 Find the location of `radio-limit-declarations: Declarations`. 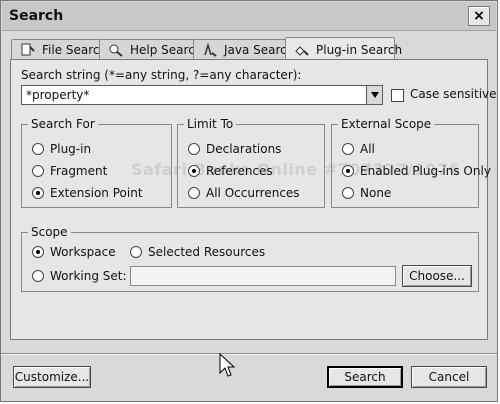

radio-limit-declarations: Declarations is located at coordinates (234, 149).